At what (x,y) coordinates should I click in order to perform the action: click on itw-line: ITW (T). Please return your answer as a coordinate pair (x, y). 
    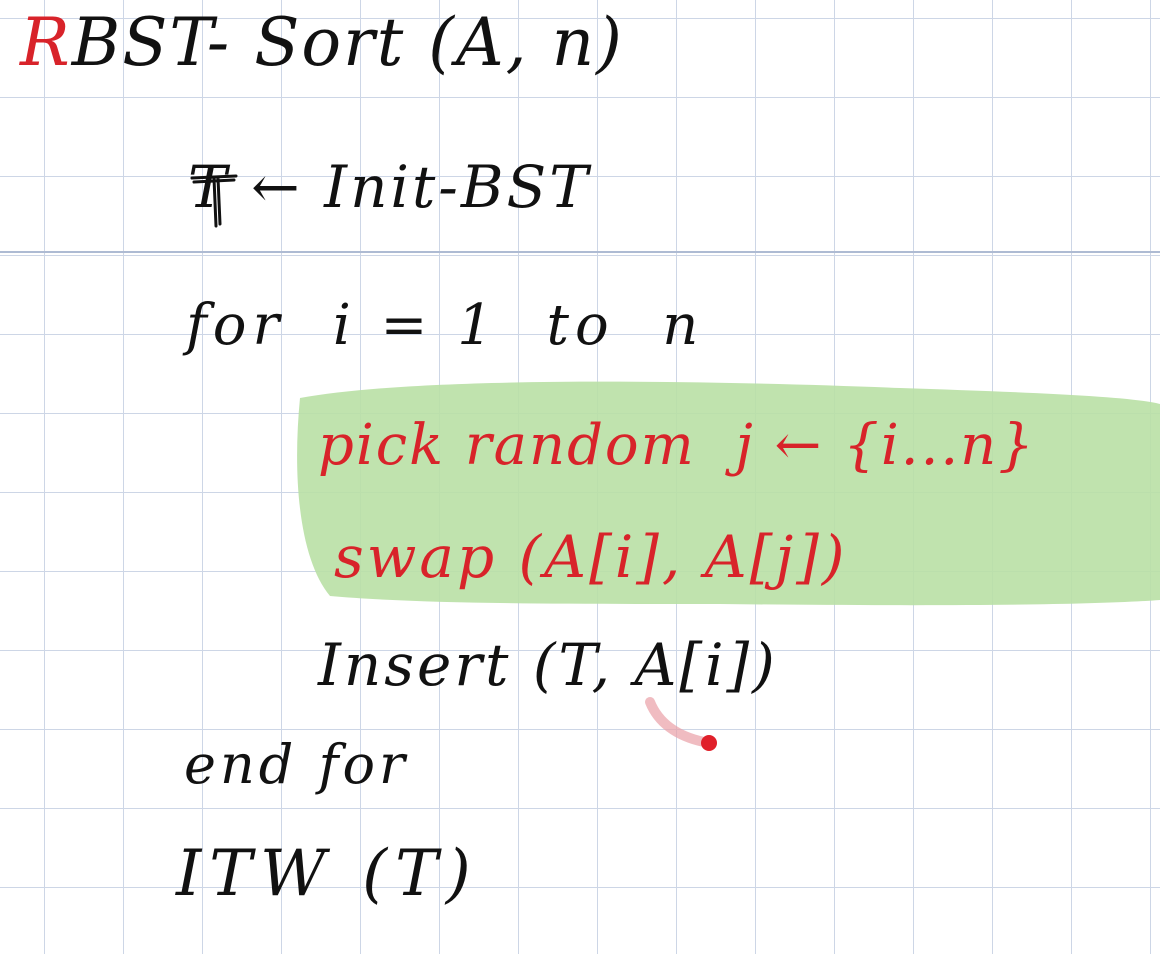
    Looking at the image, I should click on (327, 874).